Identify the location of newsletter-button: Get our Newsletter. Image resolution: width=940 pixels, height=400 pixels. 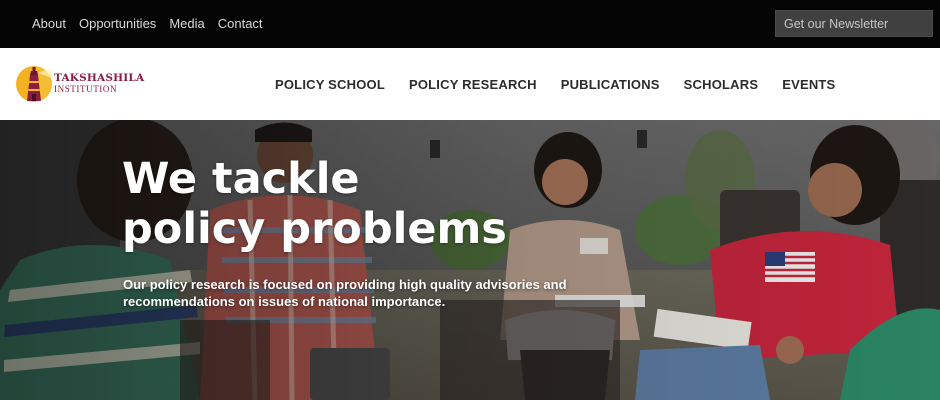
(854, 23).